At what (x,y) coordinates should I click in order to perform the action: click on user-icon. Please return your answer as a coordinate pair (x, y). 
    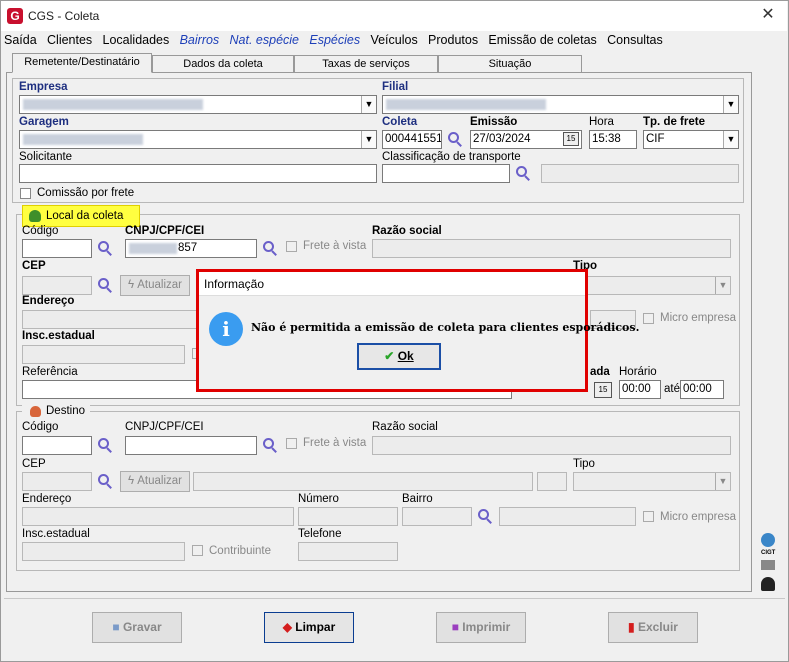
    Looking at the image, I should click on (768, 584).